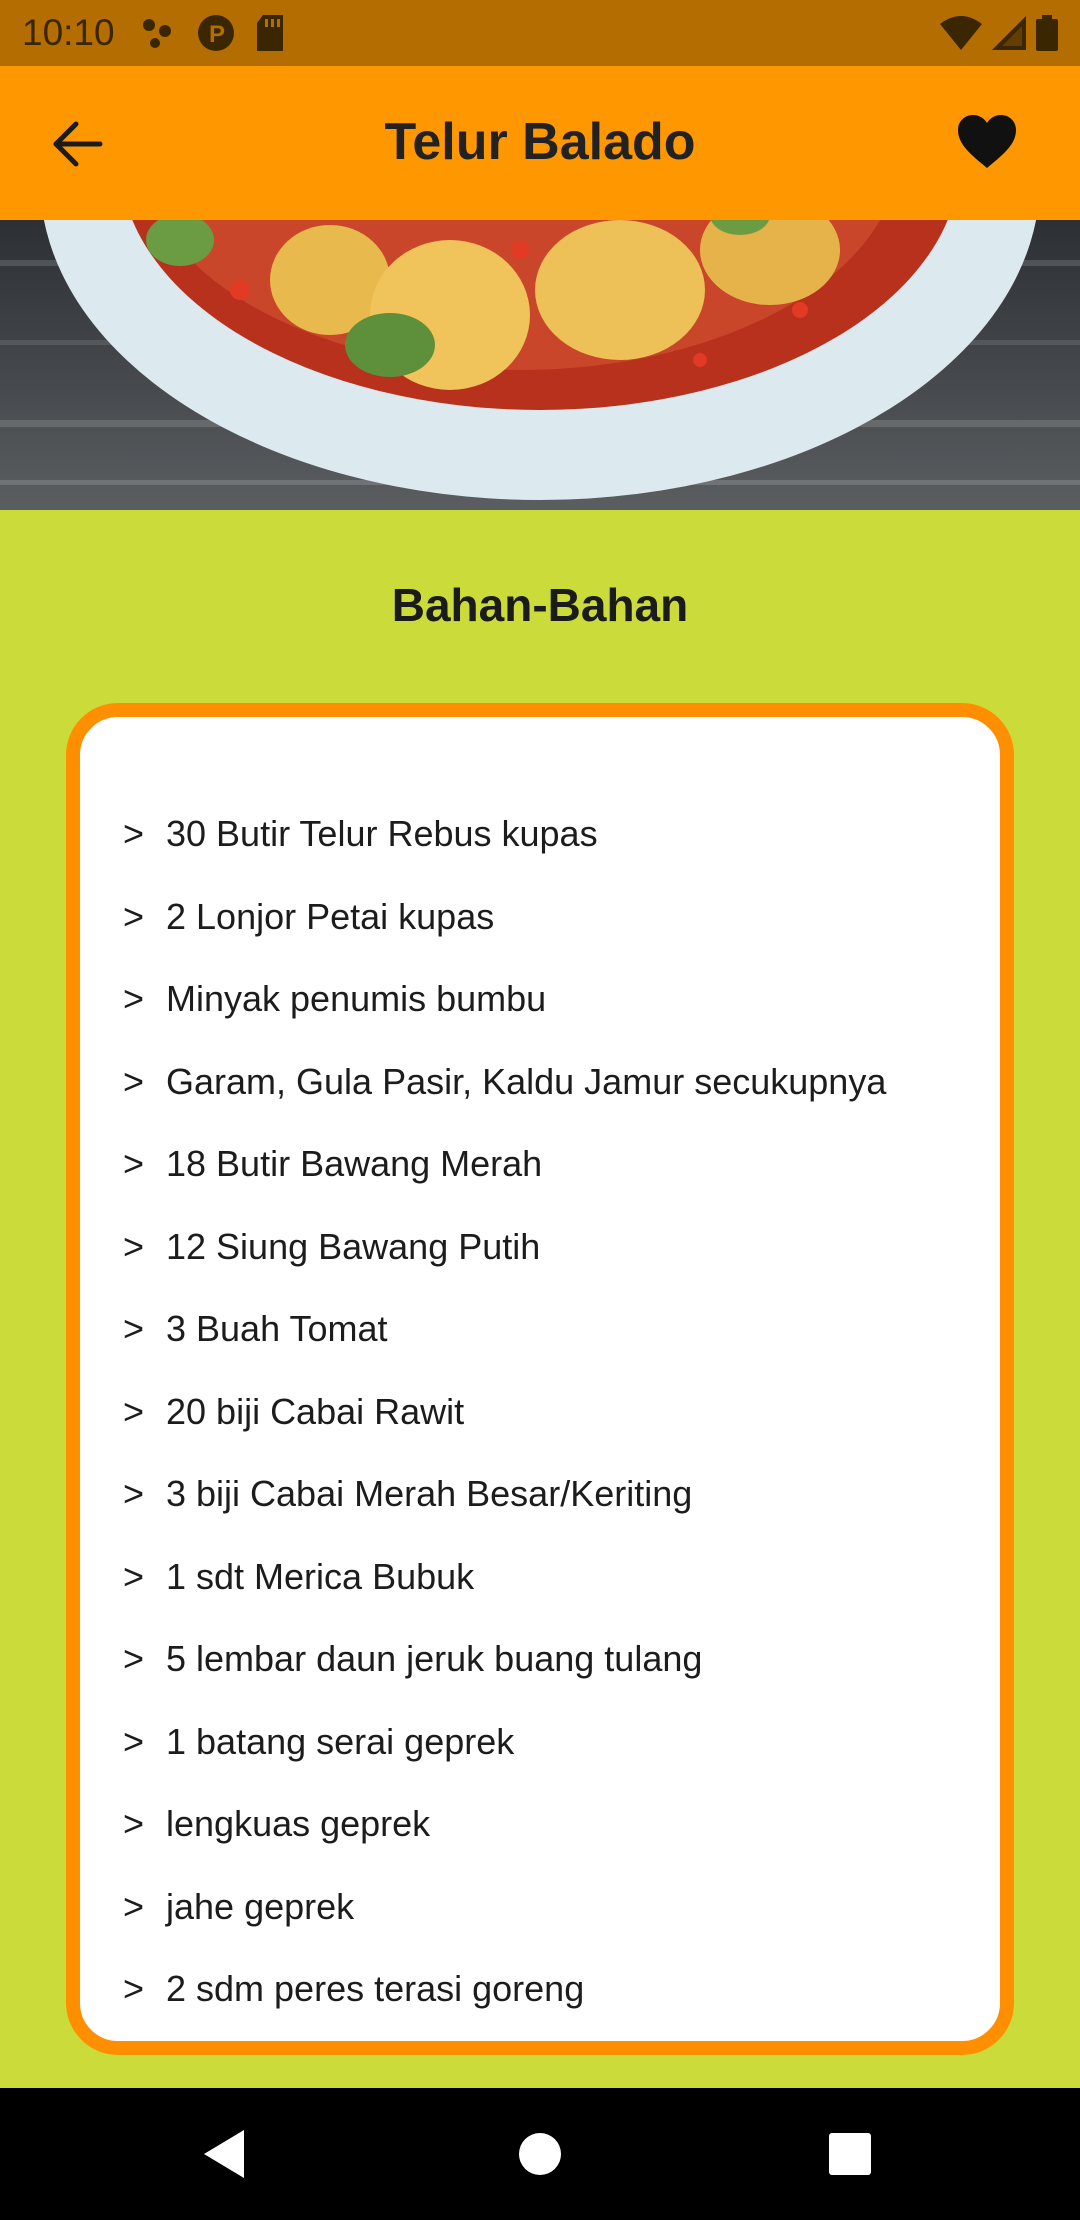 The image size is (1080, 2220). What do you see at coordinates (540, 1824) in the screenshot?
I see `ingredient-item: > lengkuas geprek` at bounding box center [540, 1824].